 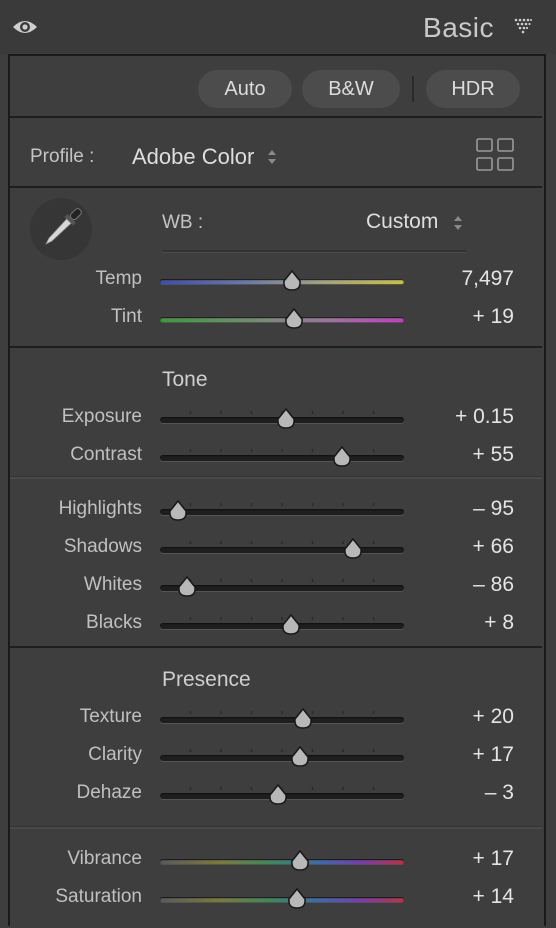 I want to click on hdr-button: HDR, so click(x=473, y=89).